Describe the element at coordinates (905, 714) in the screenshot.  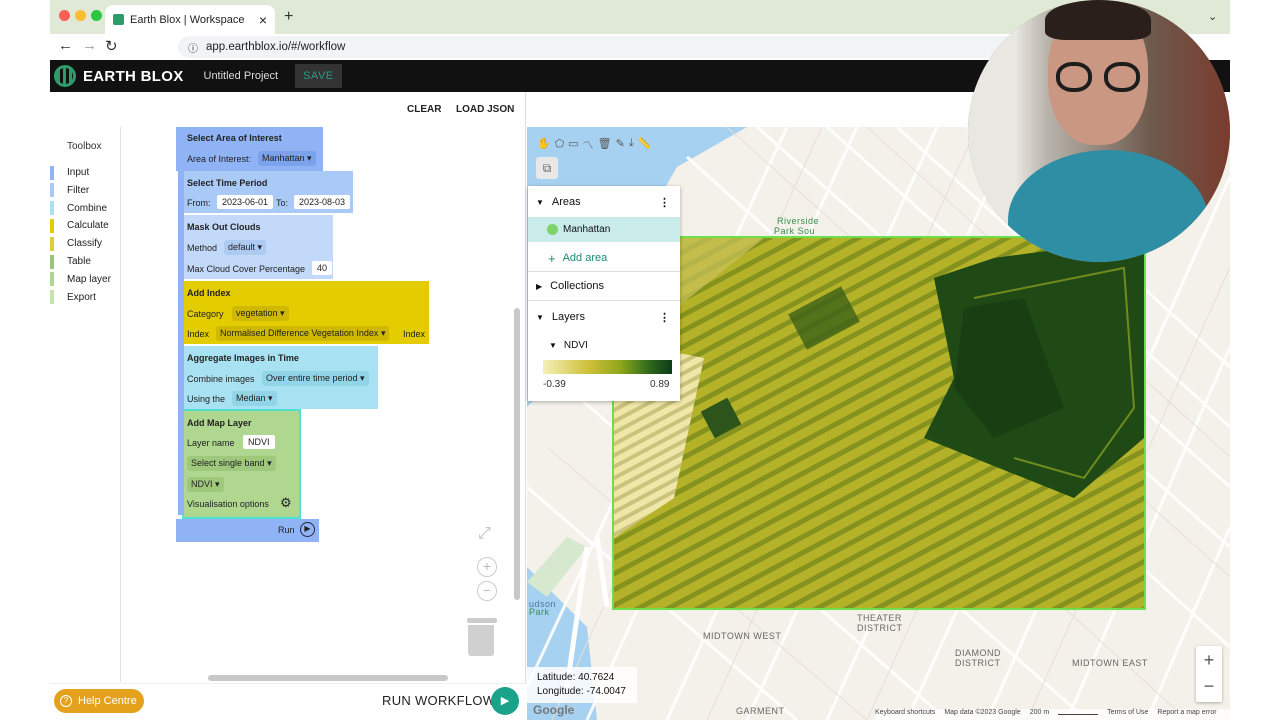
I see `keyboard-shortcuts-link: Keyboard shortcuts` at that location.